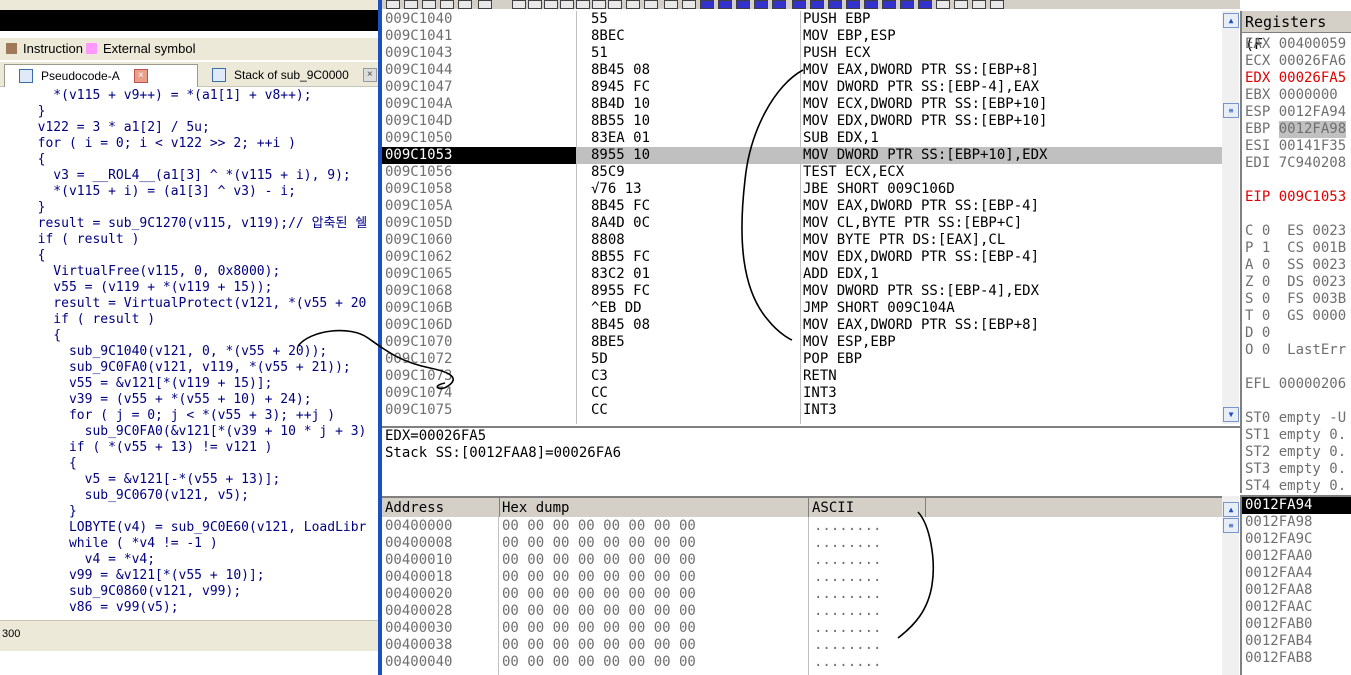 The height and width of the screenshot is (675, 1351). Describe the element at coordinates (1295, 163) in the screenshot. I see `register-row: EDI 7C940208` at that location.